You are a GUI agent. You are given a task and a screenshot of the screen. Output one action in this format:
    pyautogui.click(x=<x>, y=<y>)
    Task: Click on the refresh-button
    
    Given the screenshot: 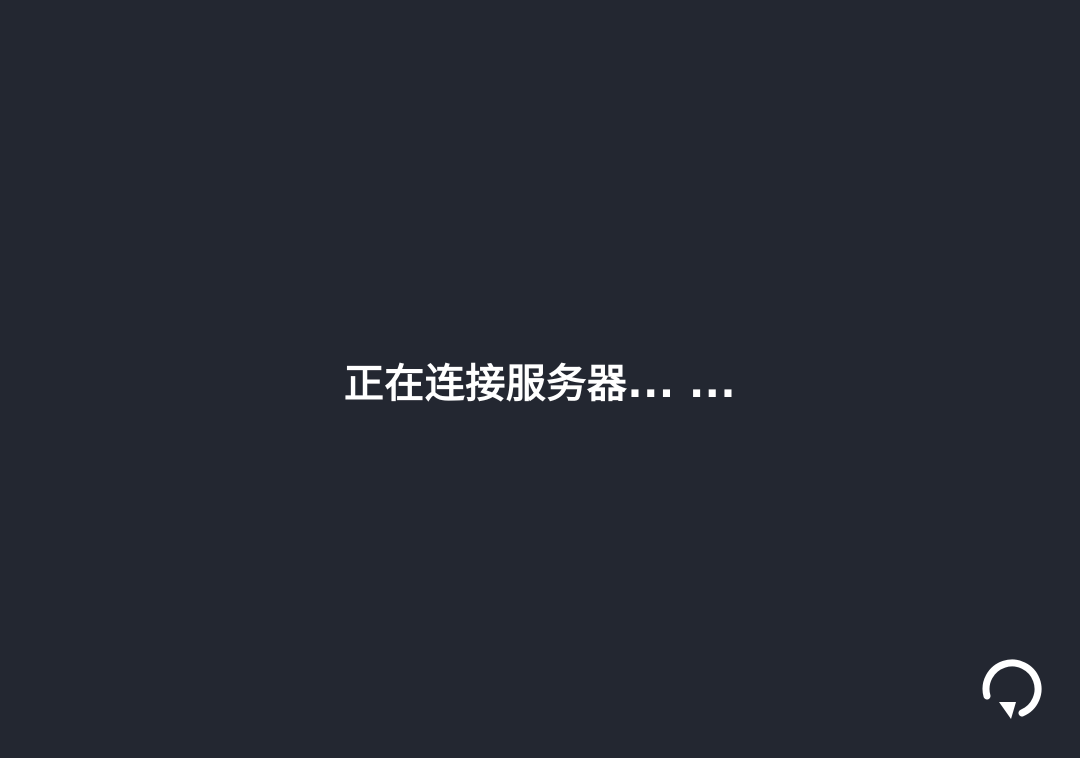 What is the action you would take?
    pyautogui.click(x=1010, y=690)
    